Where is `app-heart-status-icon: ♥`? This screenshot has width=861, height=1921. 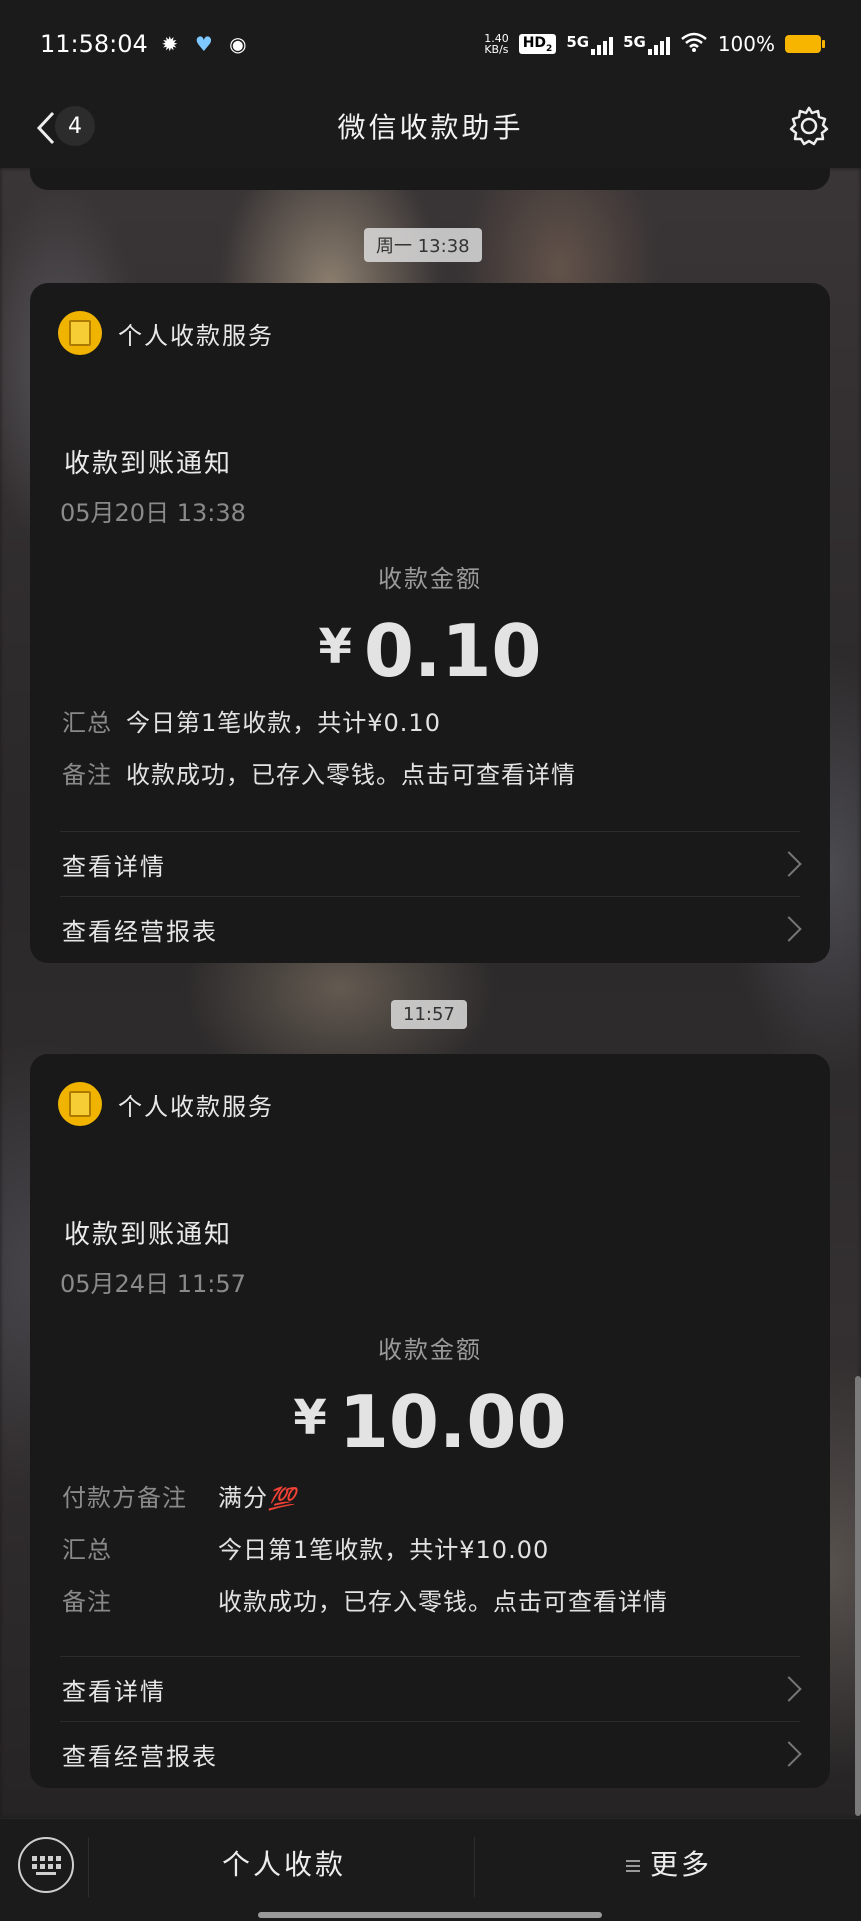
app-heart-status-icon: ♥ is located at coordinates (203, 44).